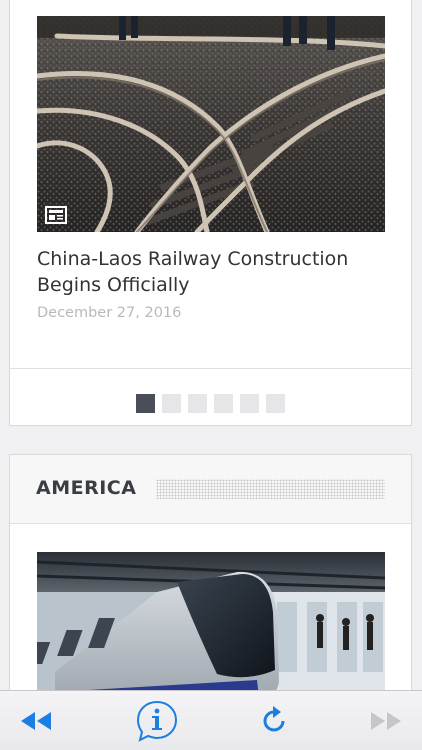 The width and height of the screenshot is (422, 750). I want to click on section-title: AMERICA, so click(86, 488).